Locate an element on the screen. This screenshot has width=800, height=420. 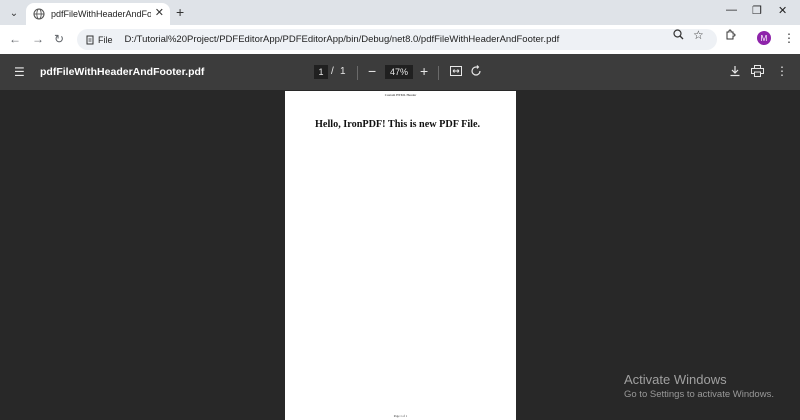
rotate-icon is located at coordinates (476, 71).